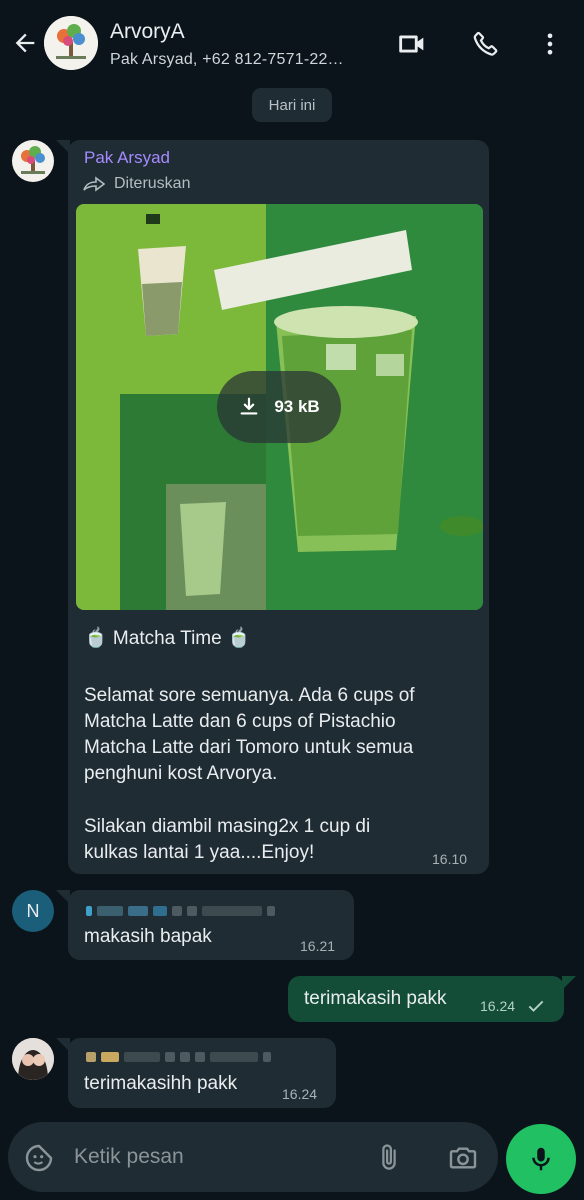 The image size is (584, 1200). I want to click on message-text-line: penghuni kost Arvorya., so click(181, 773).